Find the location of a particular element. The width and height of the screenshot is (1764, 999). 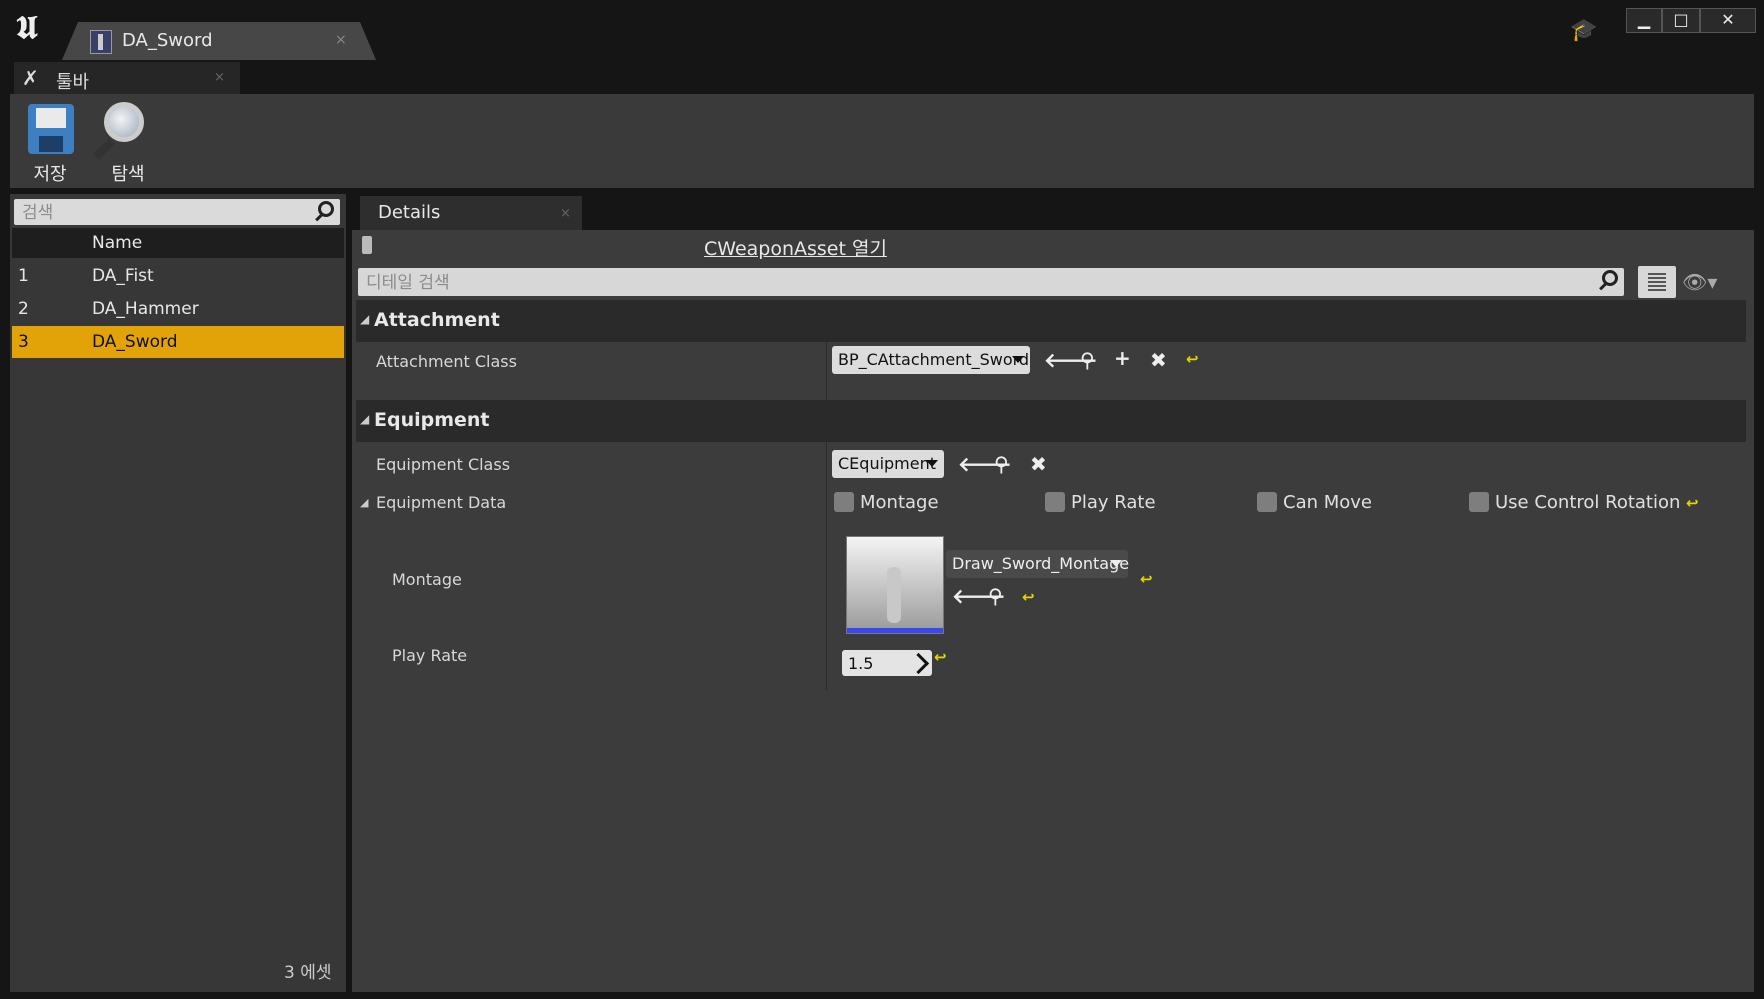

property-matrix-button is located at coordinates (1657, 282).